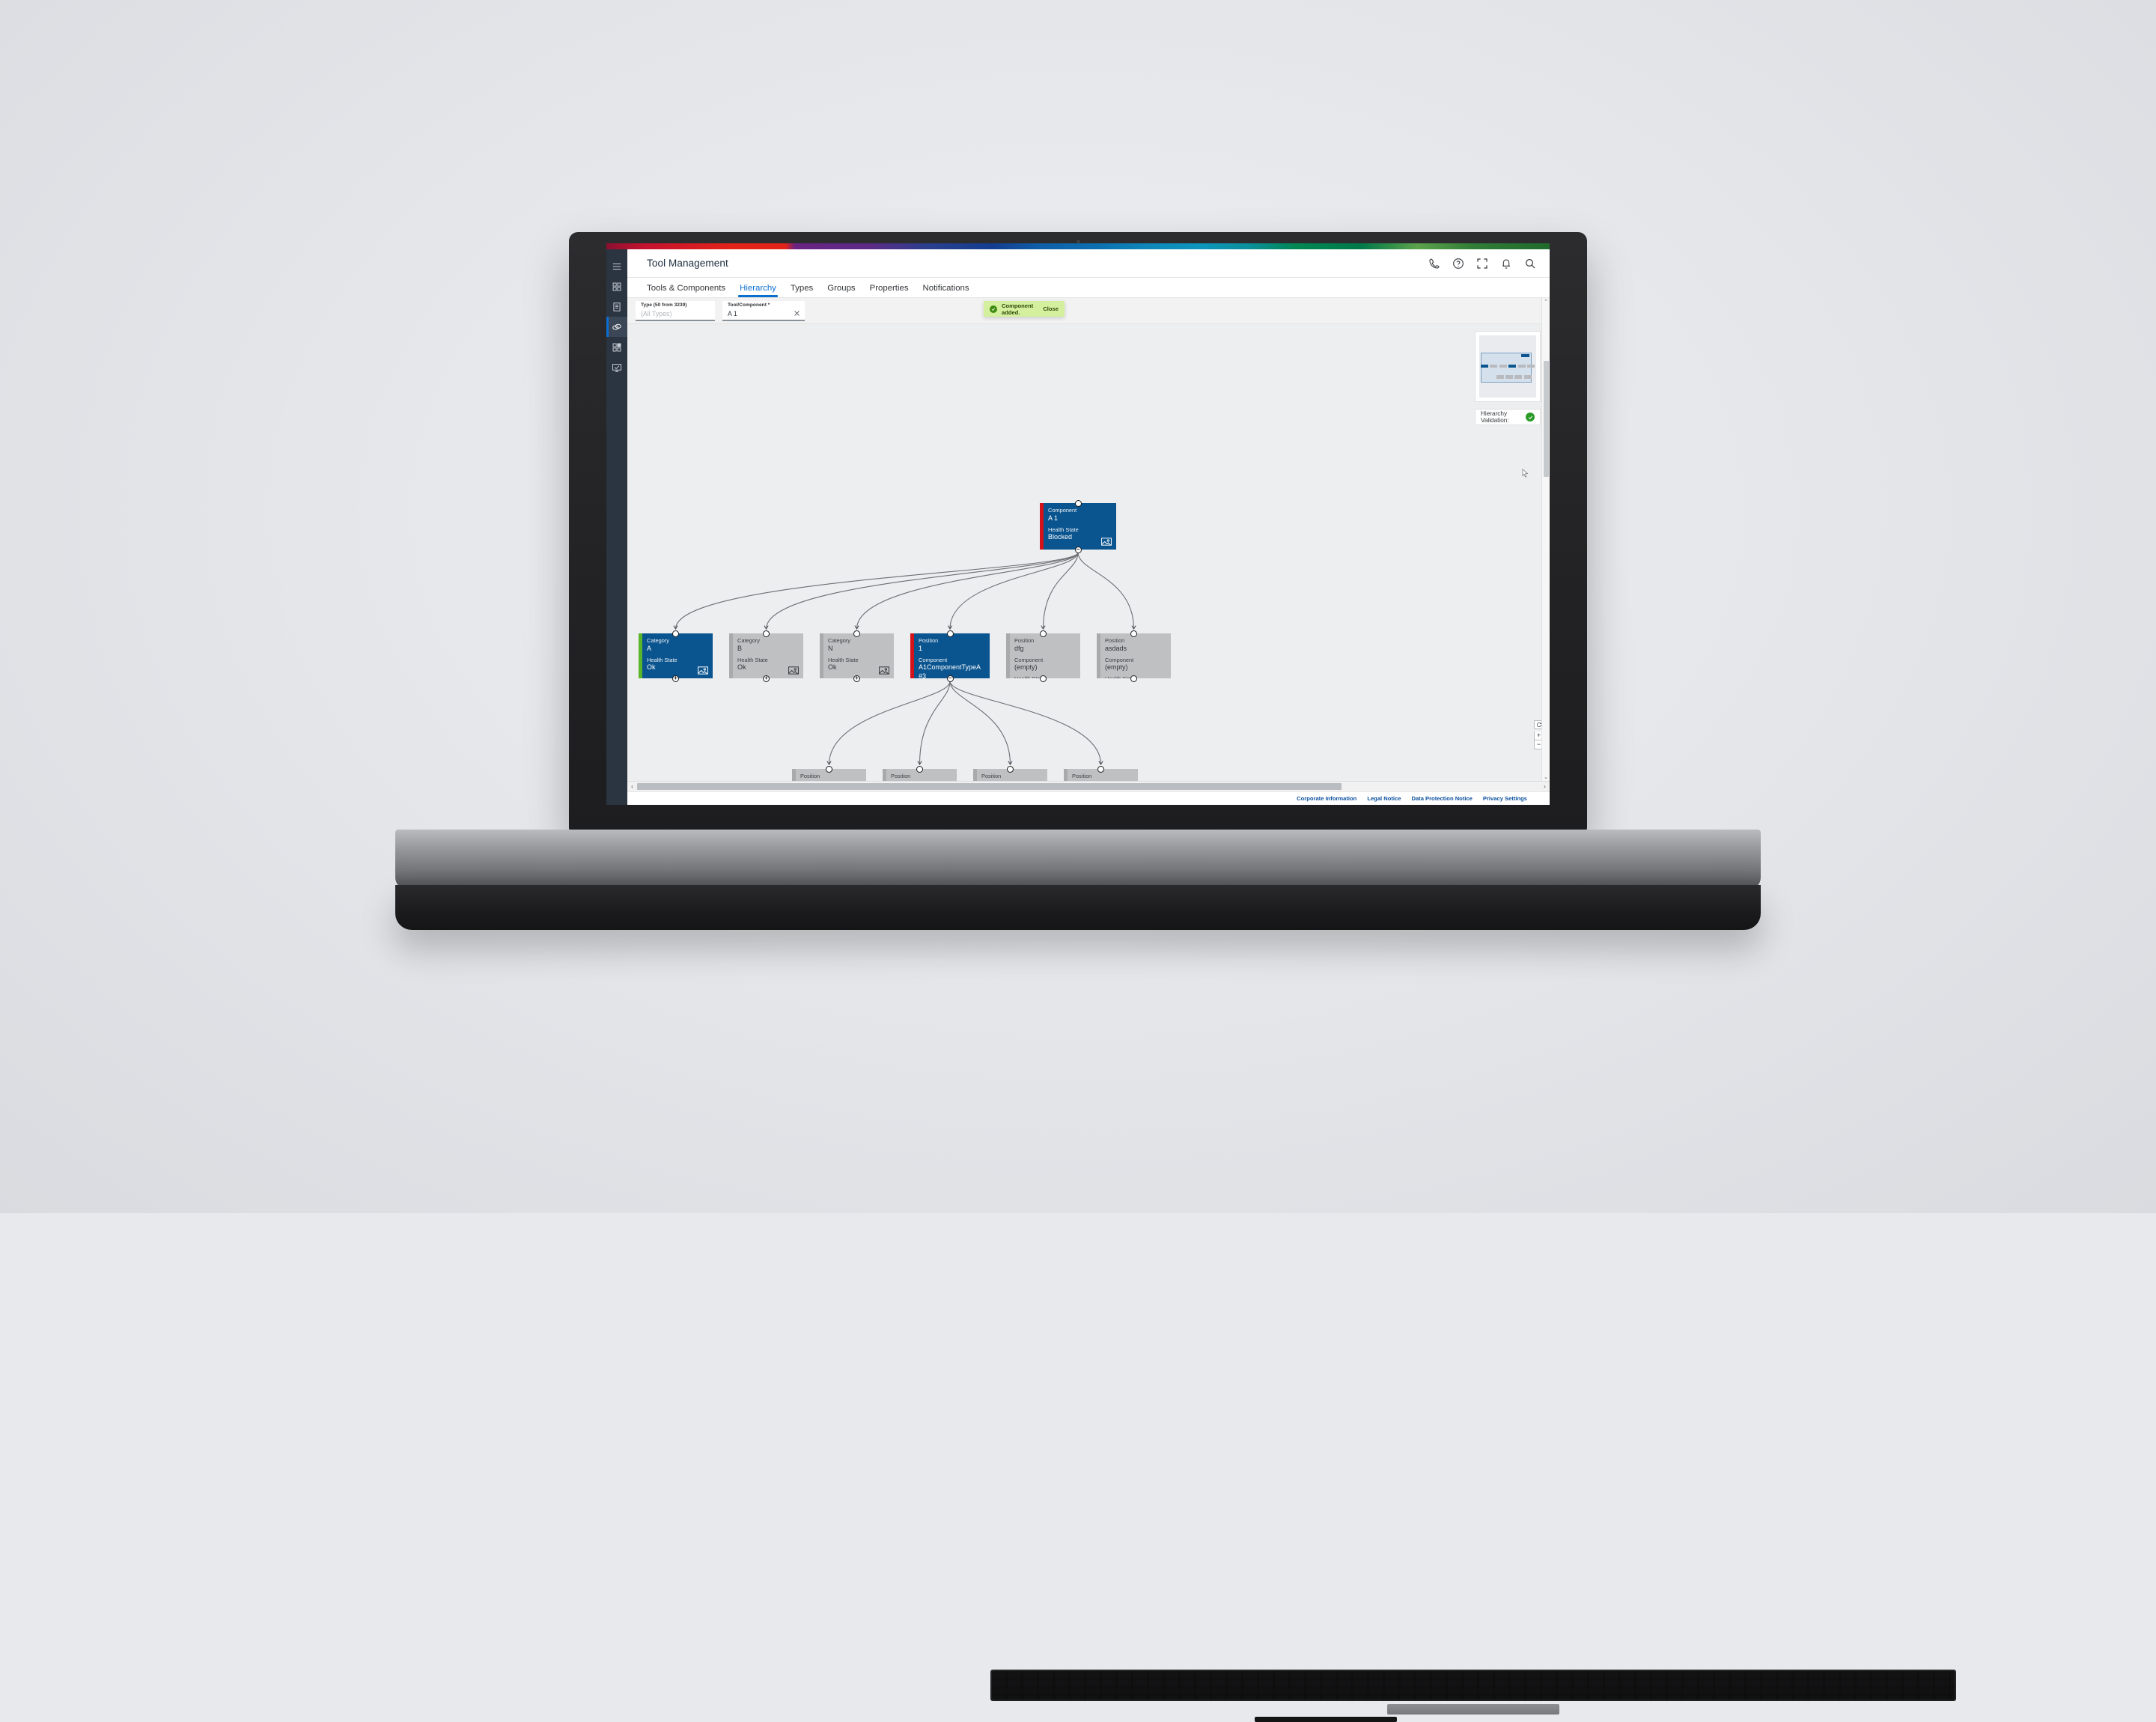 The height and width of the screenshot is (1722, 2156). I want to click on node-top-port-pos-dfg, so click(1043, 633).